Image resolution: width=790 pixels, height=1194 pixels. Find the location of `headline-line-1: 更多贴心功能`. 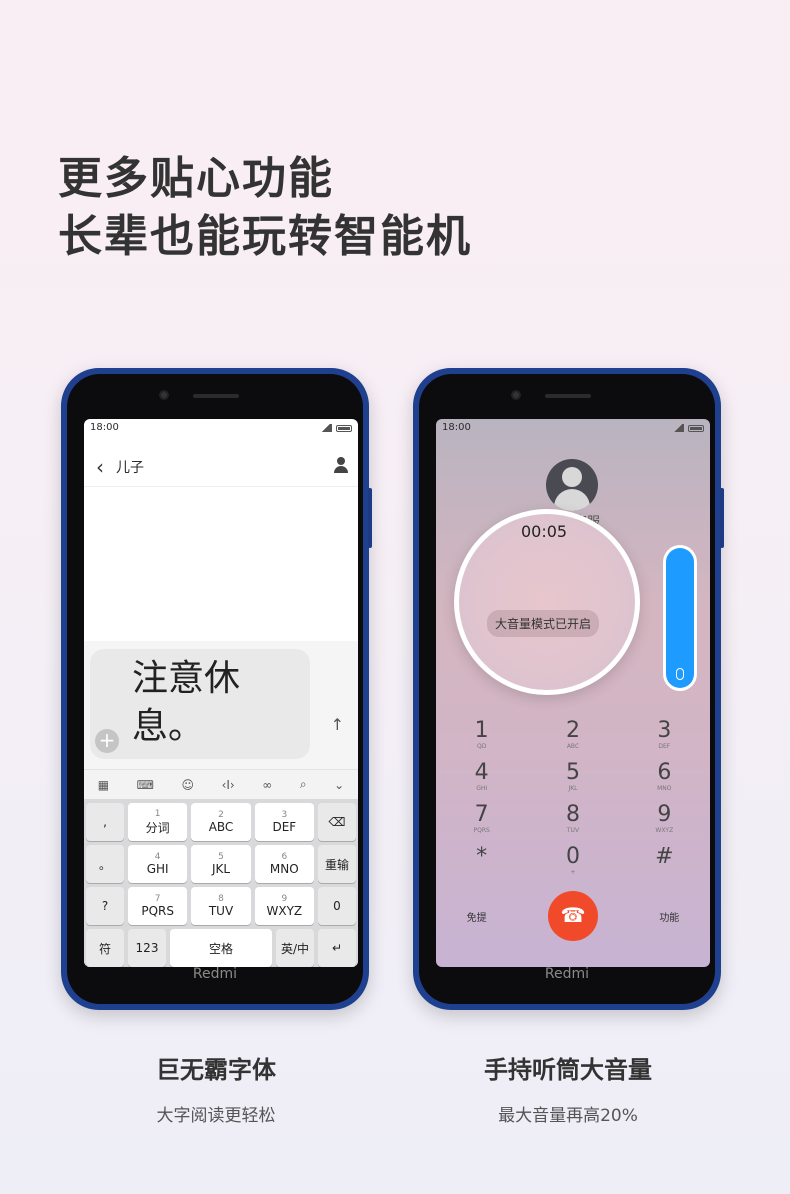

headline-line-1: 更多贴心功能 is located at coordinates (196, 178).